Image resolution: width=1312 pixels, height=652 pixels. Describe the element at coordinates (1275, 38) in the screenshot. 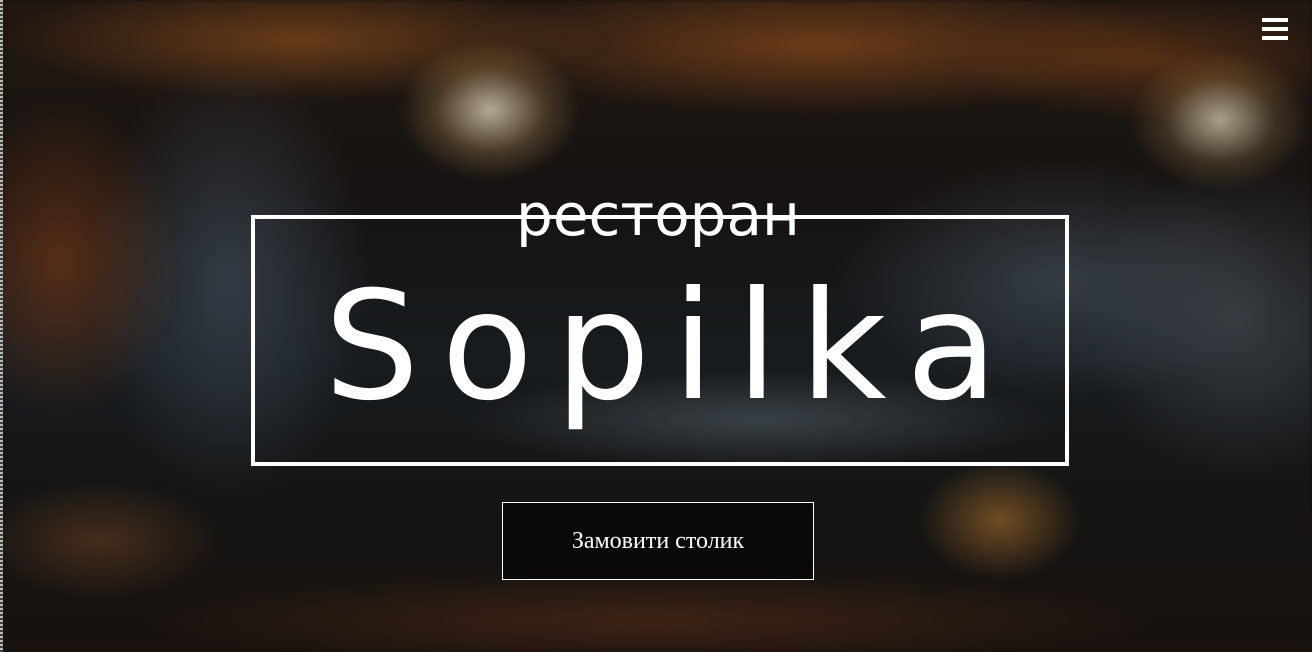

I see `menu-bar-bottom` at that location.